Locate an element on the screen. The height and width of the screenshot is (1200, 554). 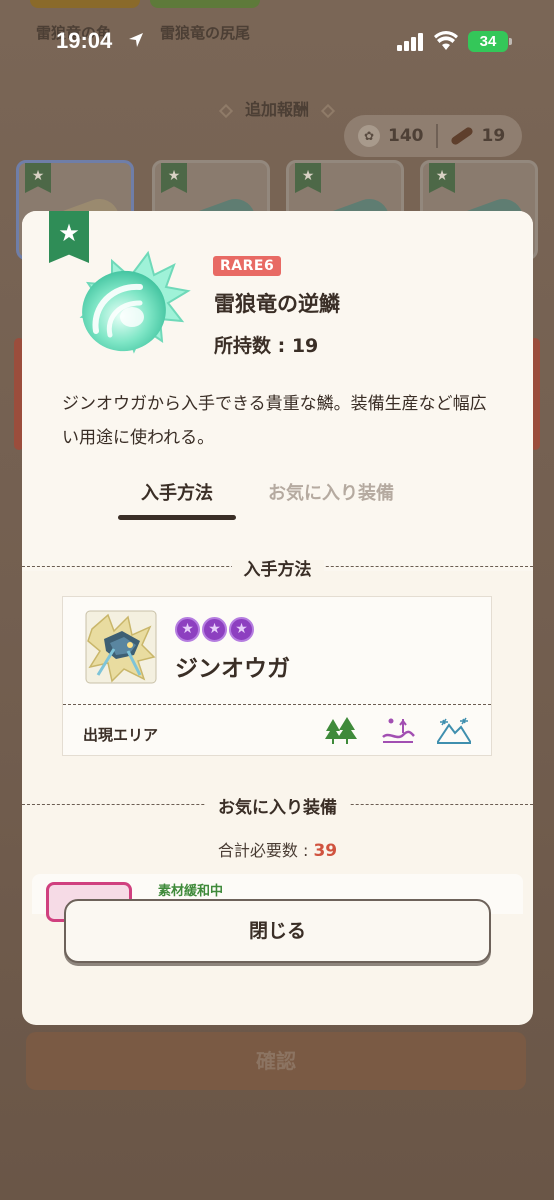
total-required: 合計必要数 : 39 is located at coordinates (277, 851).